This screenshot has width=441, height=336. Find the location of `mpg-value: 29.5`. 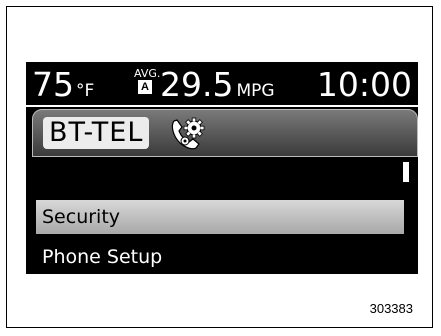

mpg-value: 29.5 is located at coordinates (197, 84).